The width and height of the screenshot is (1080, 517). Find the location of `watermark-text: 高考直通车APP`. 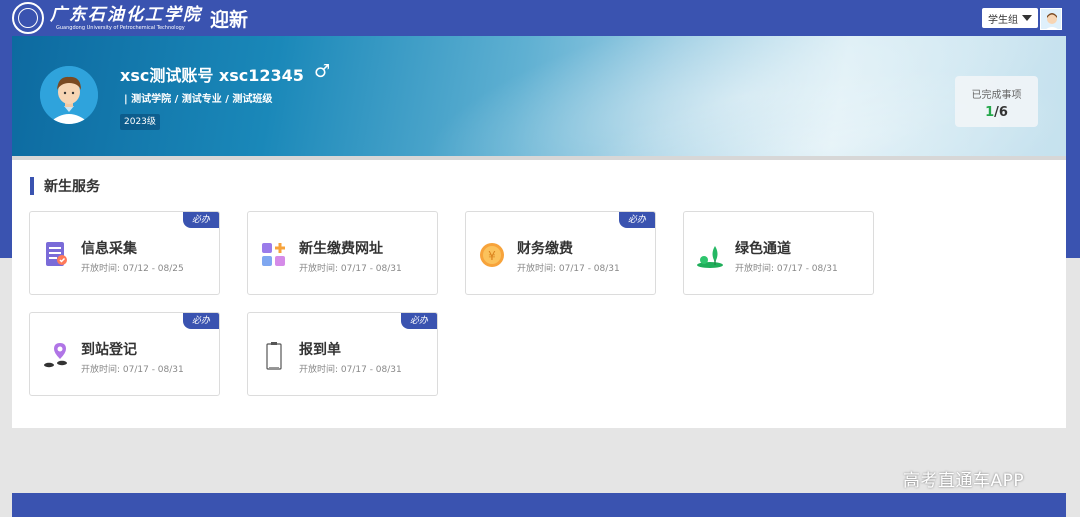

watermark-text: 高考直通车APP is located at coordinates (964, 481).